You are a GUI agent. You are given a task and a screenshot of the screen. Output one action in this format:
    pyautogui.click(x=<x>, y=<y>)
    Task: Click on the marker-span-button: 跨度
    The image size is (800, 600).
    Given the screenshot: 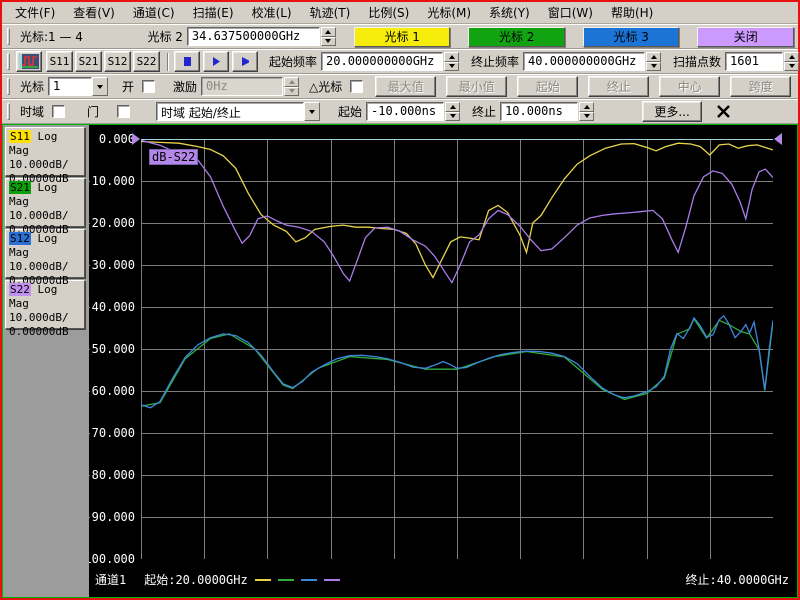 What is the action you would take?
    pyautogui.click(x=761, y=86)
    